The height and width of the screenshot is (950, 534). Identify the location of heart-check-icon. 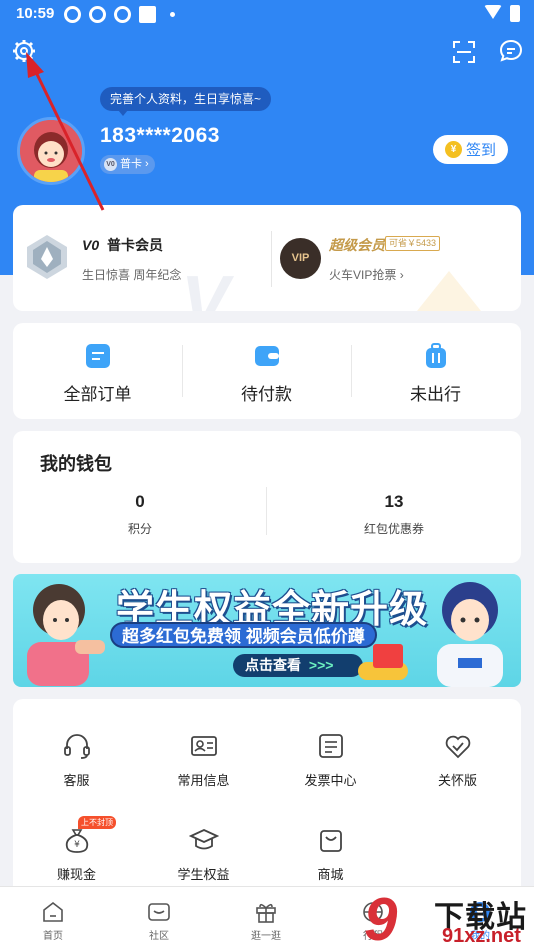
(457, 747).